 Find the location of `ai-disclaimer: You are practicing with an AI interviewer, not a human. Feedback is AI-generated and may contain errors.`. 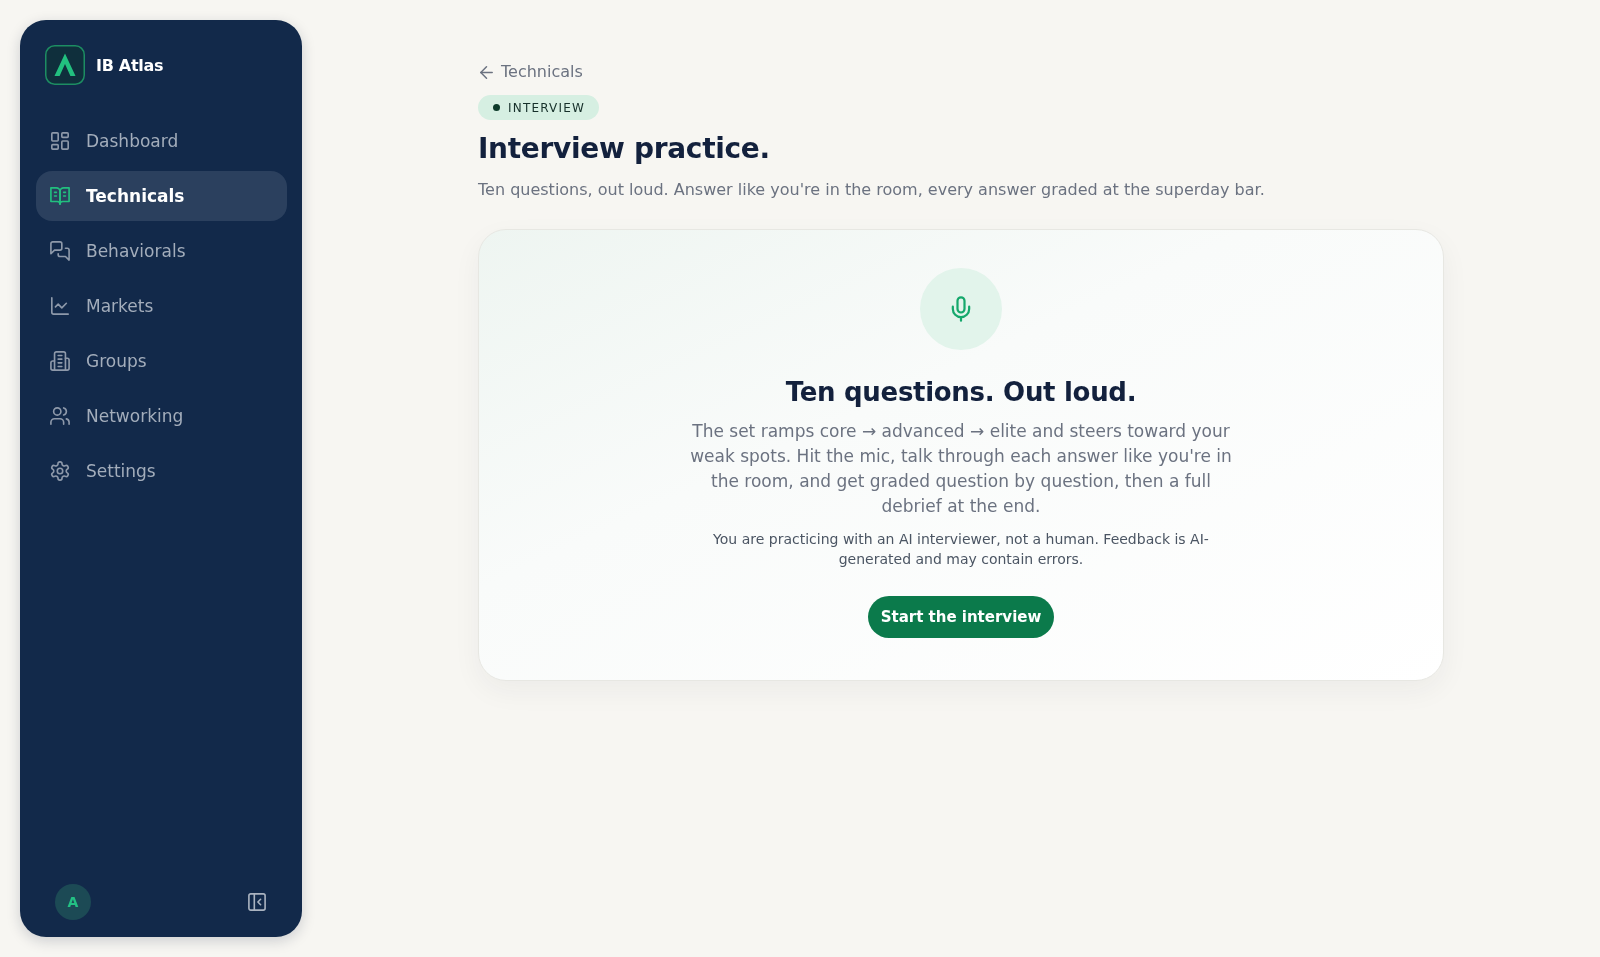

ai-disclaimer: You are practicing with an AI interviewer, not a human. Feedback is AI-generated and may contain errors. is located at coordinates (961, 549).